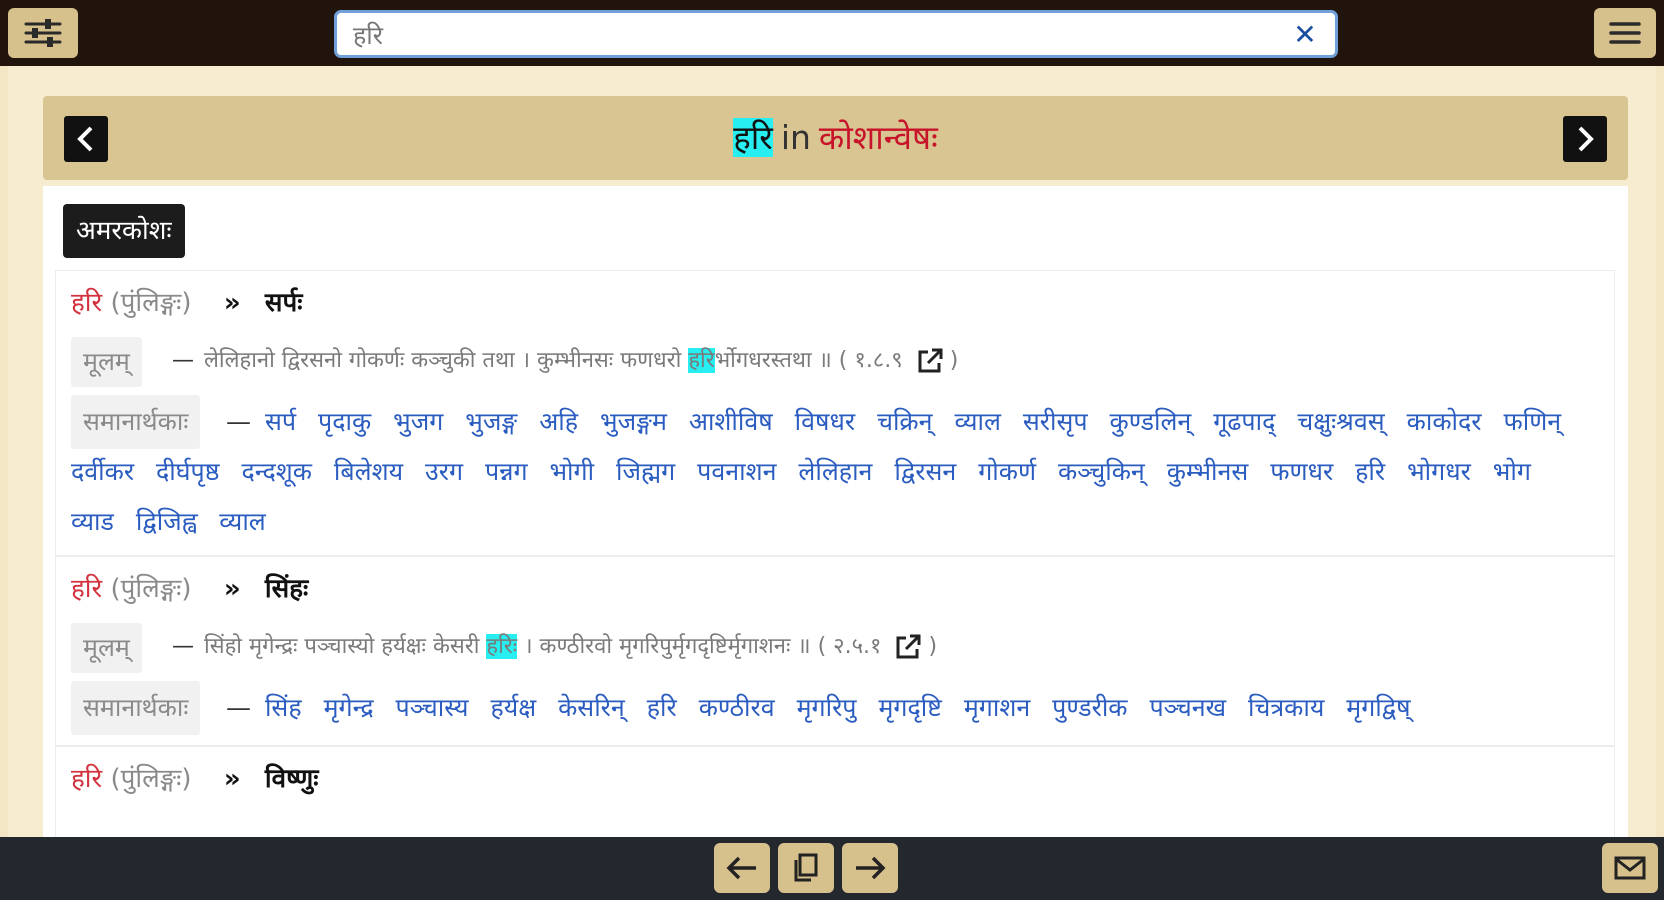 This screenshot has width=1664, height=900. Describe the element at coordinates (925, 471) in the screenshot. I see `synonym-link: द्विरसन` at that location.